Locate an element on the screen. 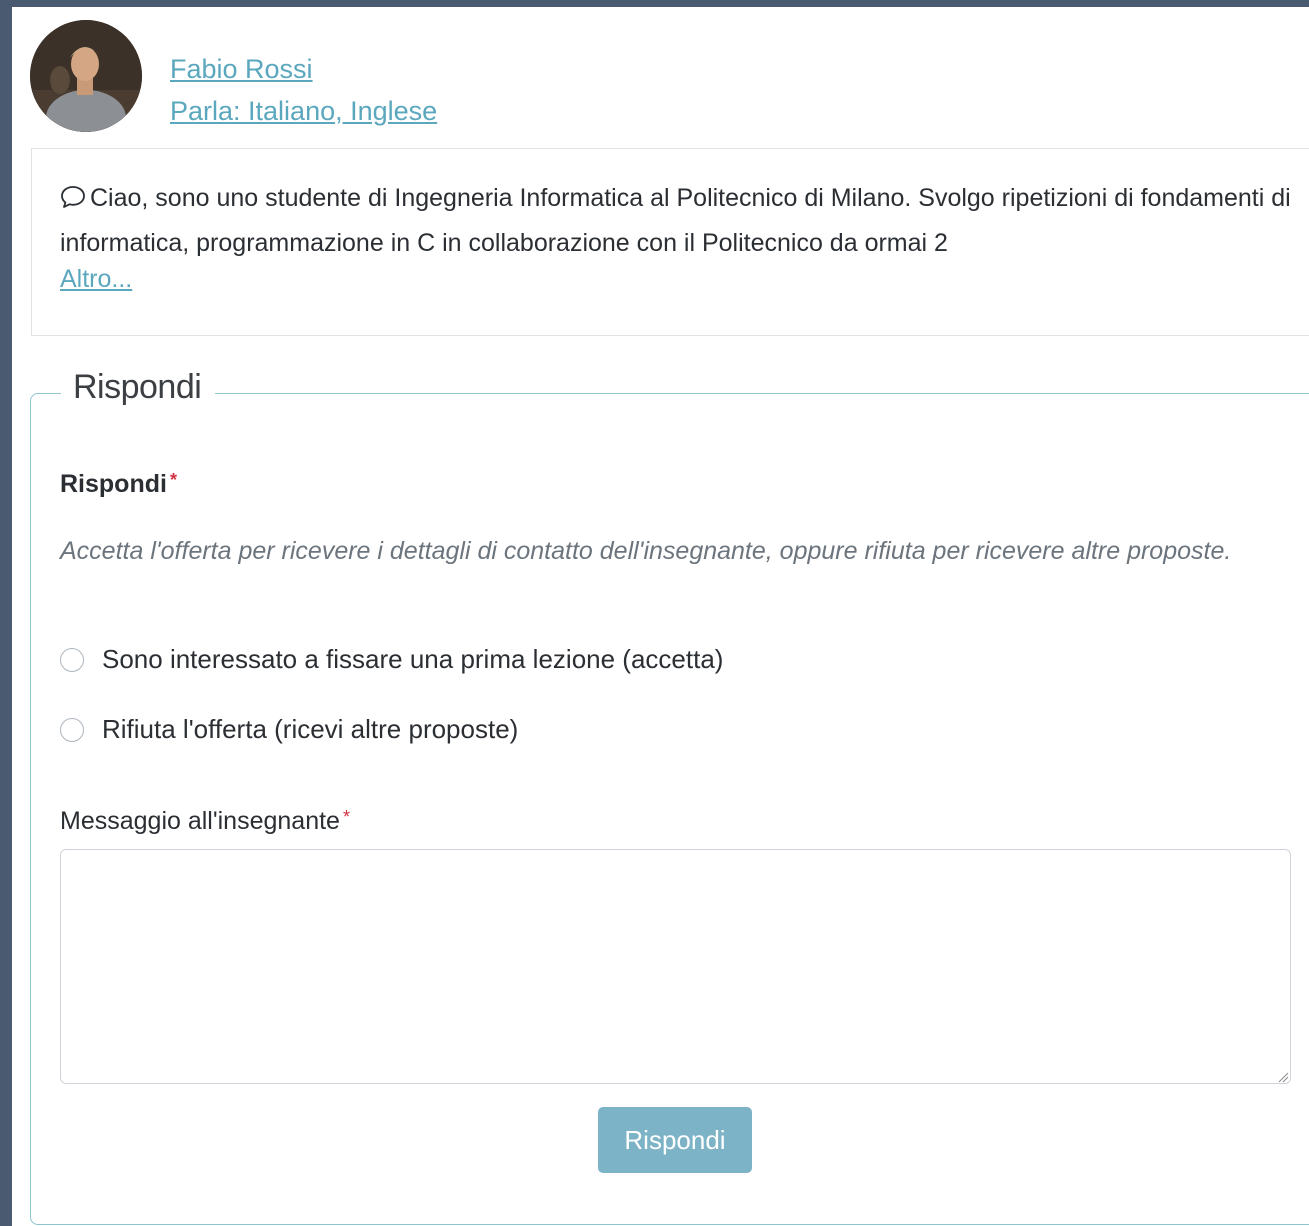 This screenshot has width=1309, height=1226. reply-submit-button: Rispondi is located at coordinates (675, 1140).